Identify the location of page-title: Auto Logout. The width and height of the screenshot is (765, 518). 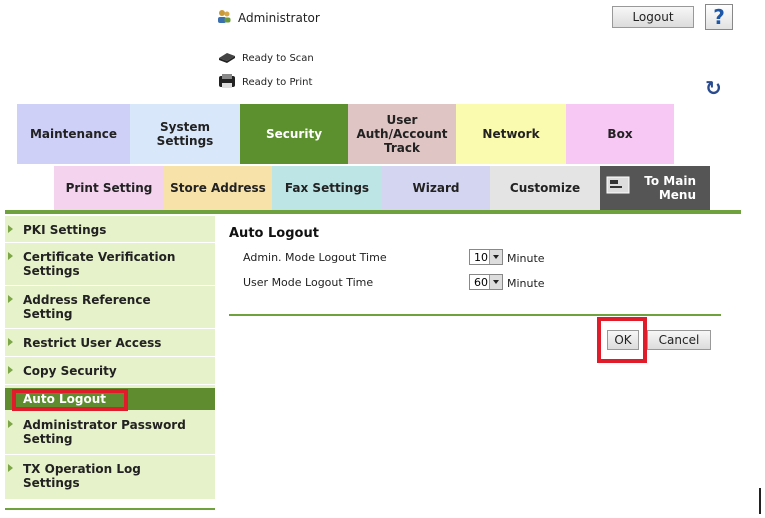
(274, 233).